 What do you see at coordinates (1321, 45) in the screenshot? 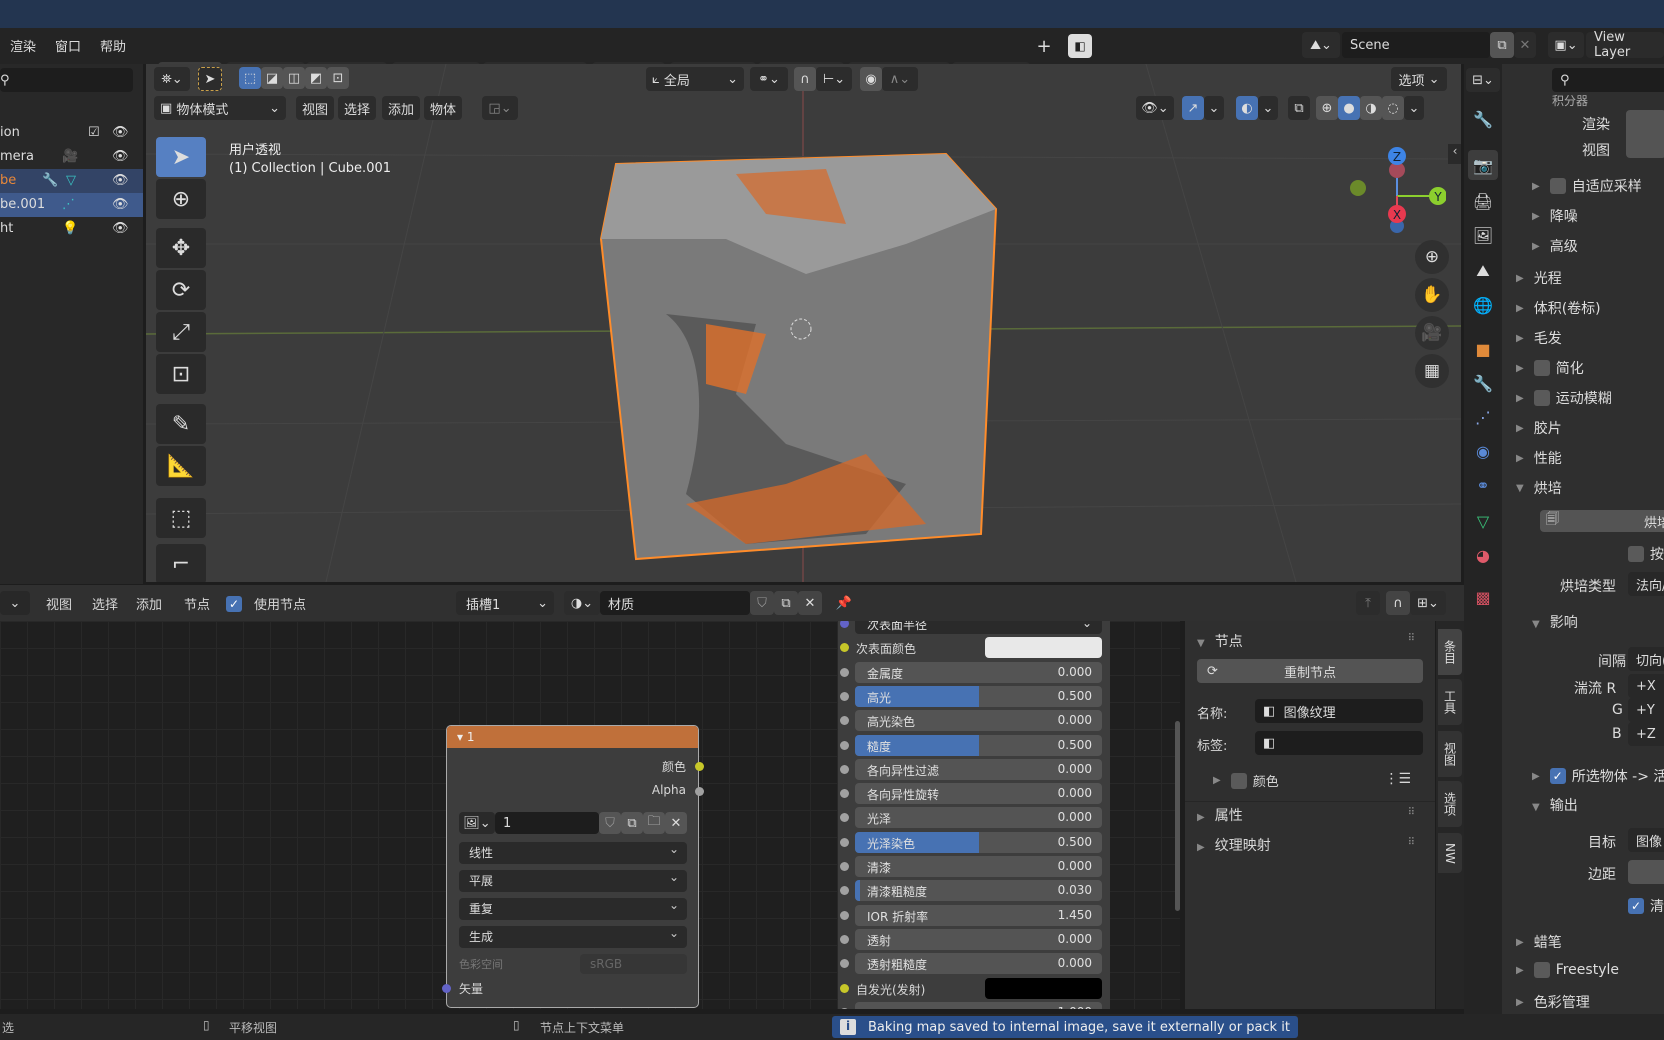
I see `scene-selector-icon: ⛰⌄` at bounding box center [1321, 45].